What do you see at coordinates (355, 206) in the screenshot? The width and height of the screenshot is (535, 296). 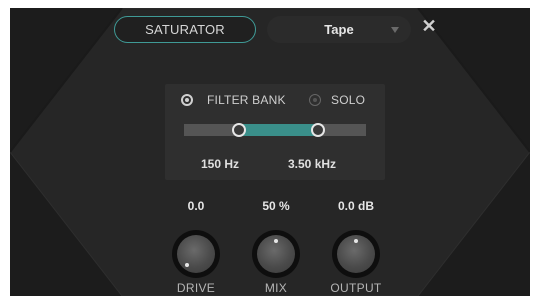 I see `output-value: 0.0 dB` at bounding box center [355, 206].